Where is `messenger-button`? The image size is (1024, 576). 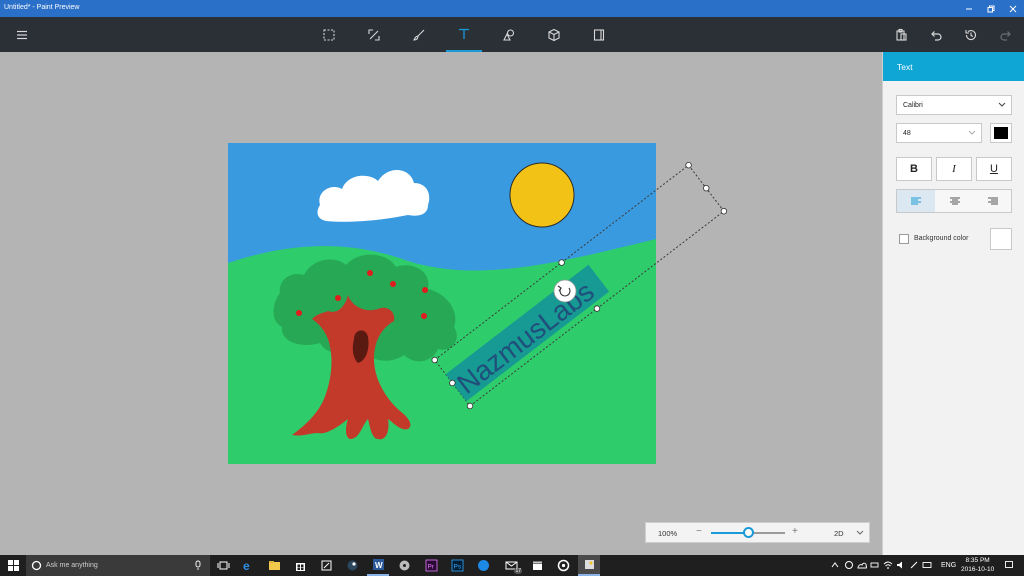
messenger-button is located at coordinates (483, 565).